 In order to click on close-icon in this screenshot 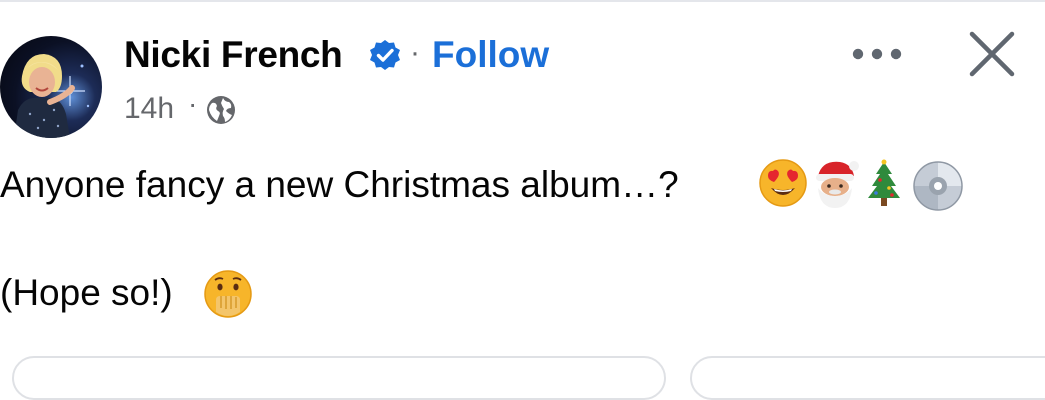, I will do `click(992, 54)`.